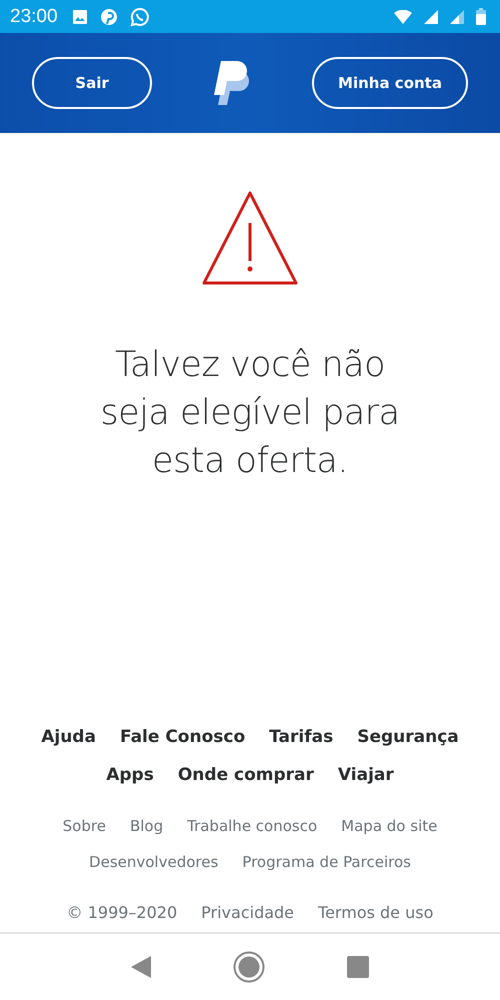 The image size is (500, 1000). What do you see at coordinates (390, 83) in the screenshot?
I see `account-button: Minha conta` at bounding box center [390, 83].